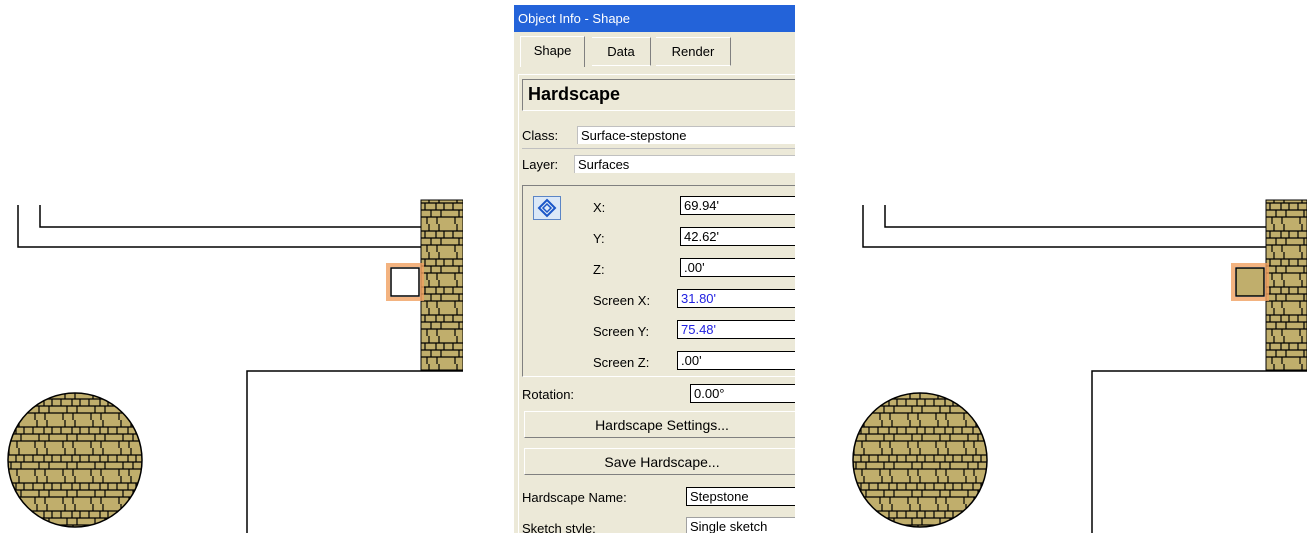 The image size is (1307, 533). What do you see at coordinates (658, 95) in the screenshot?
I see `object-type-header: Hardscape` at bounding box center [658, 95].